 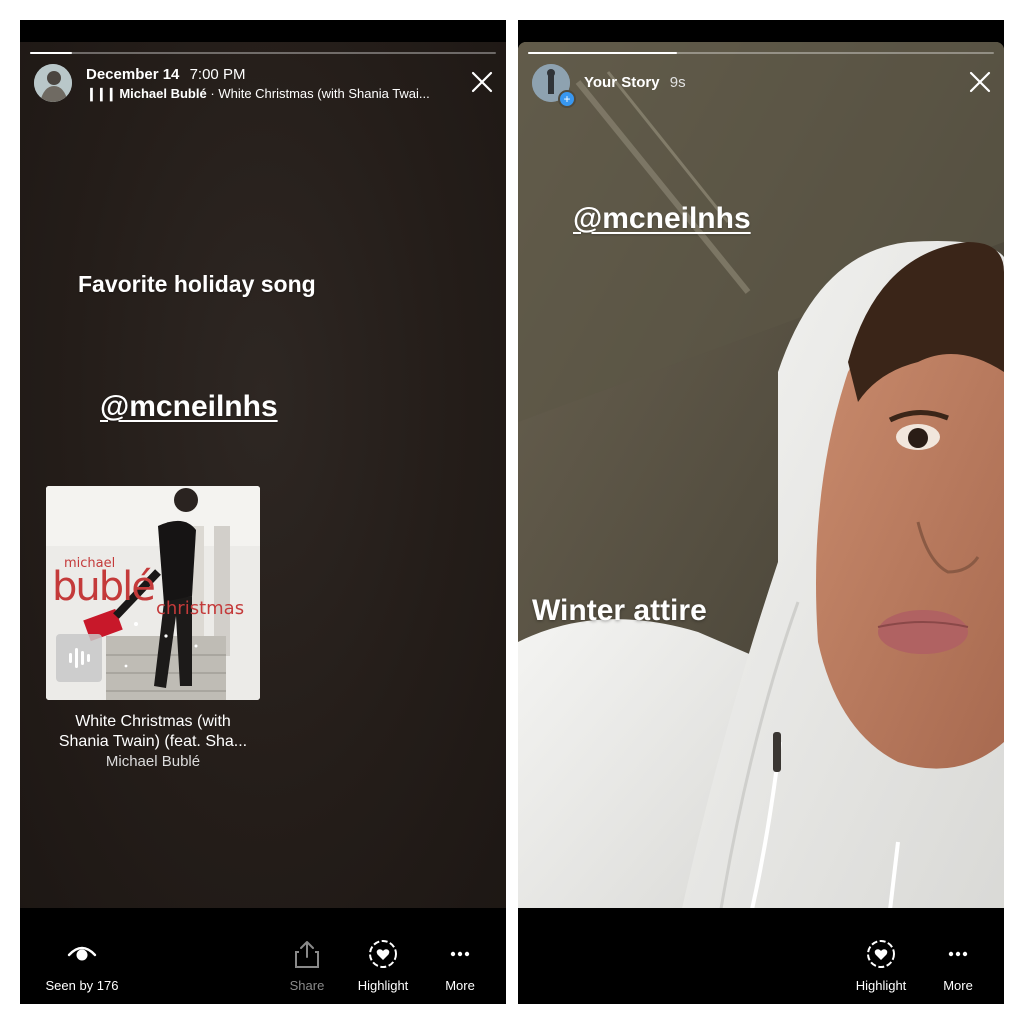 What do you see at coordinates (197, 284) in the screenshot?
I see `story-text-sticker: Favorite holiday song` at bounding box center [197, 284].